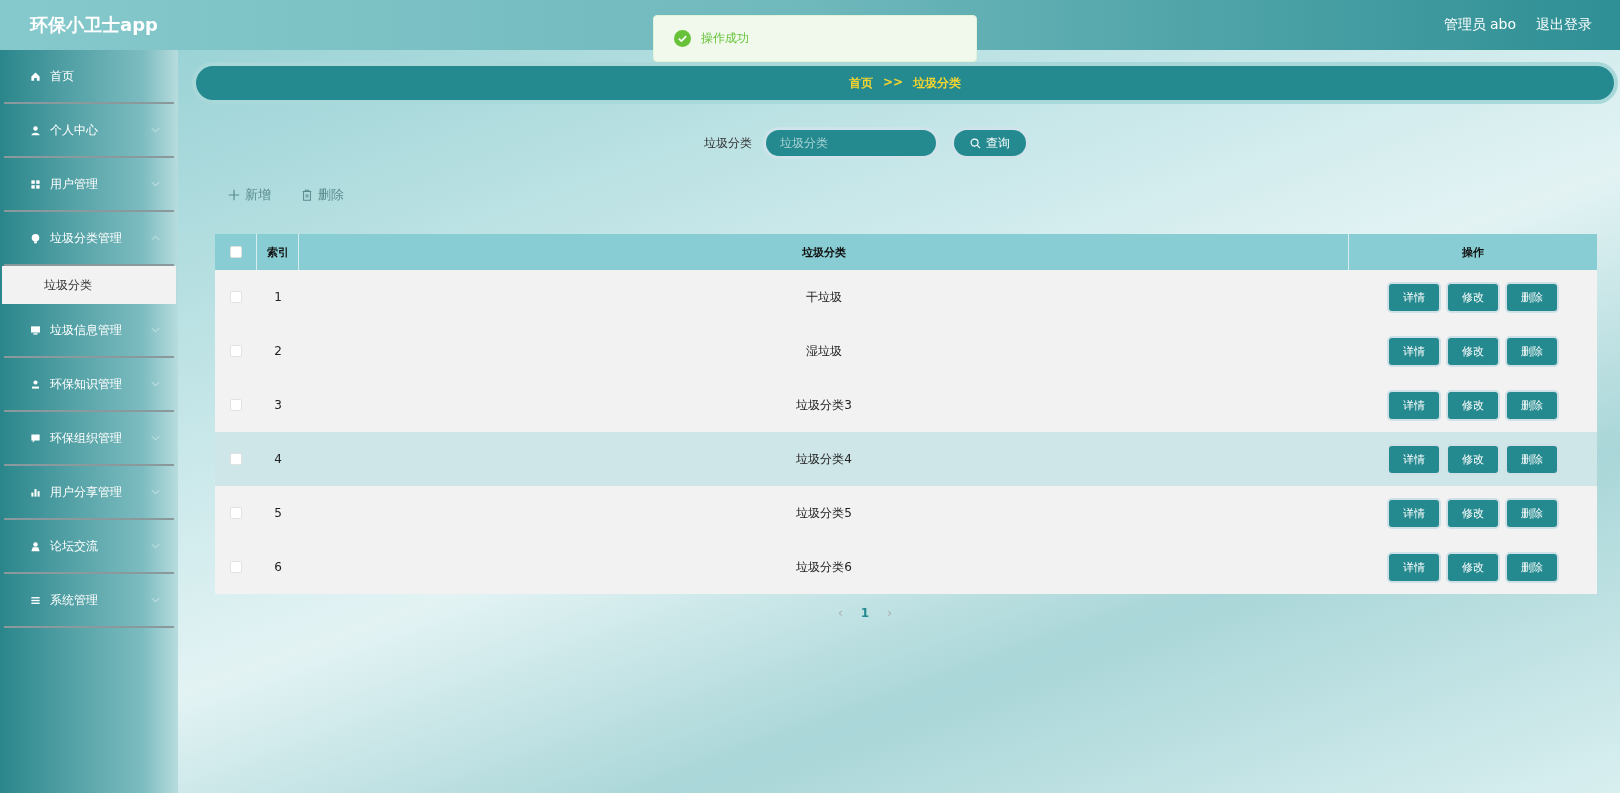 The height and width of the screenshot is (793, 1620). Describe the element at coordinates (278, 351) in the screenshot. I see `table-cell: 2` at that location.